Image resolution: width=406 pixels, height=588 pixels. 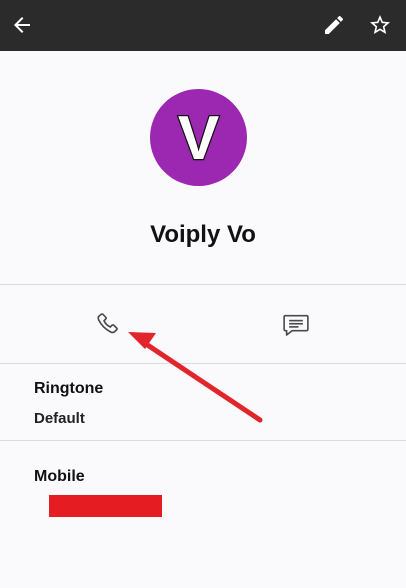 I want to click on favorite-button, so click(x=380, y=25).